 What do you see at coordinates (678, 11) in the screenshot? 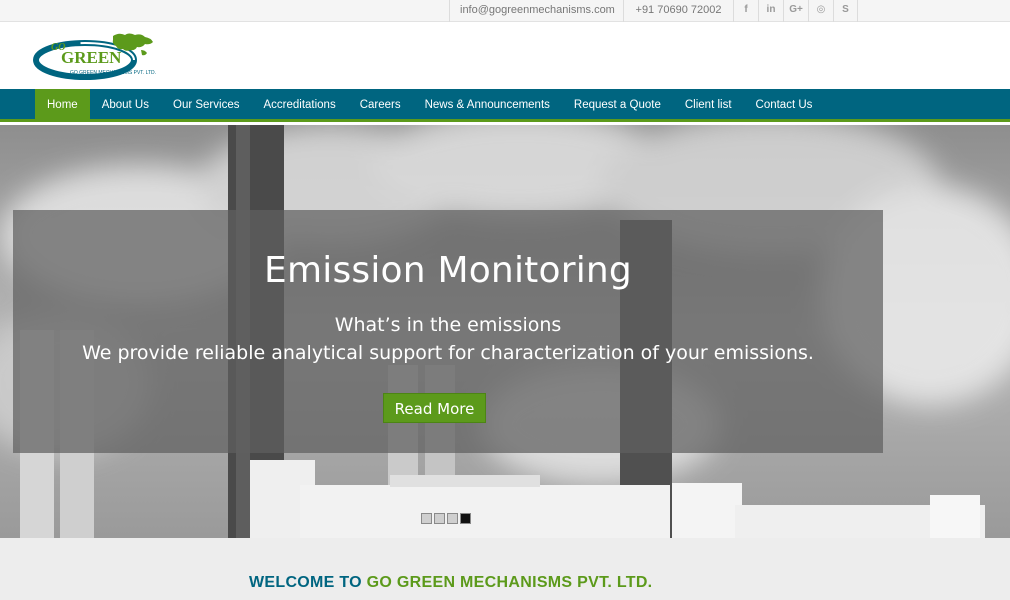
I see `phone-link: +91 70690 72002` at bounding box center [678, 11].